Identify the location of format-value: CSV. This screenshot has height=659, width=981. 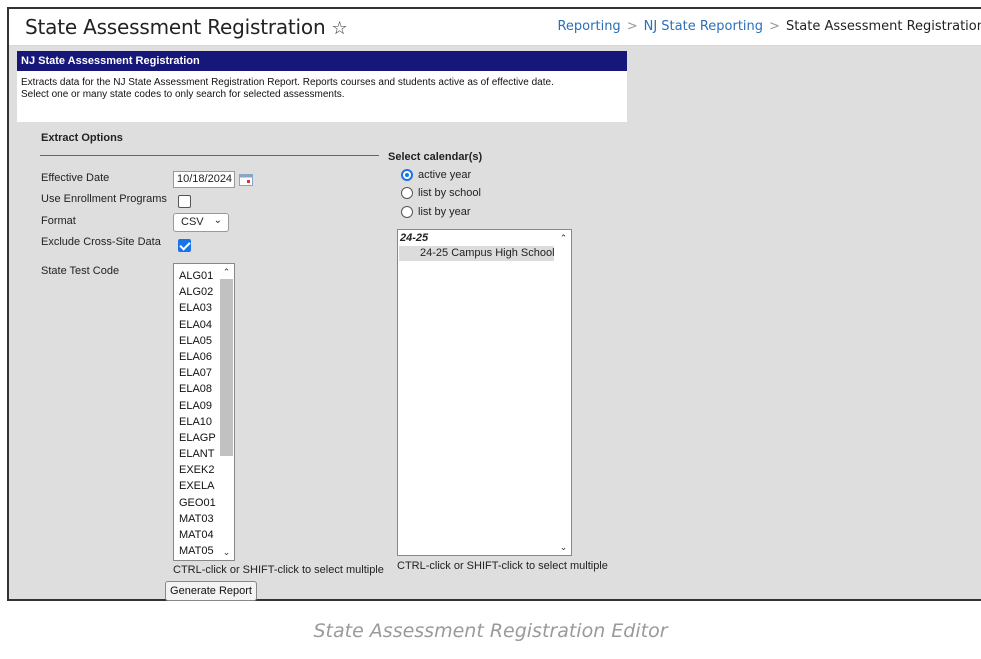
(192, 222).